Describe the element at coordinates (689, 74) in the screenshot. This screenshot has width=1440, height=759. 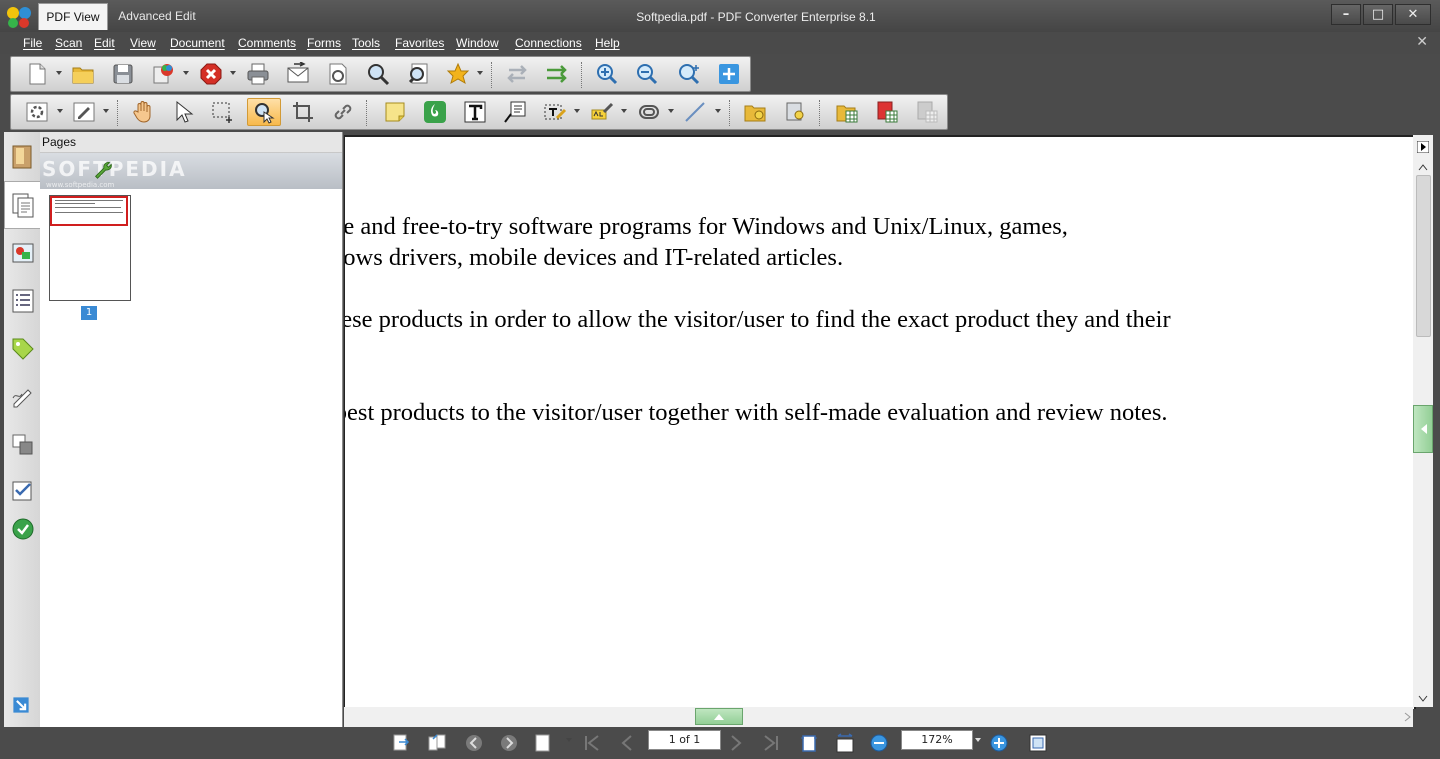
I see `zoom-tool-icon` at that location.